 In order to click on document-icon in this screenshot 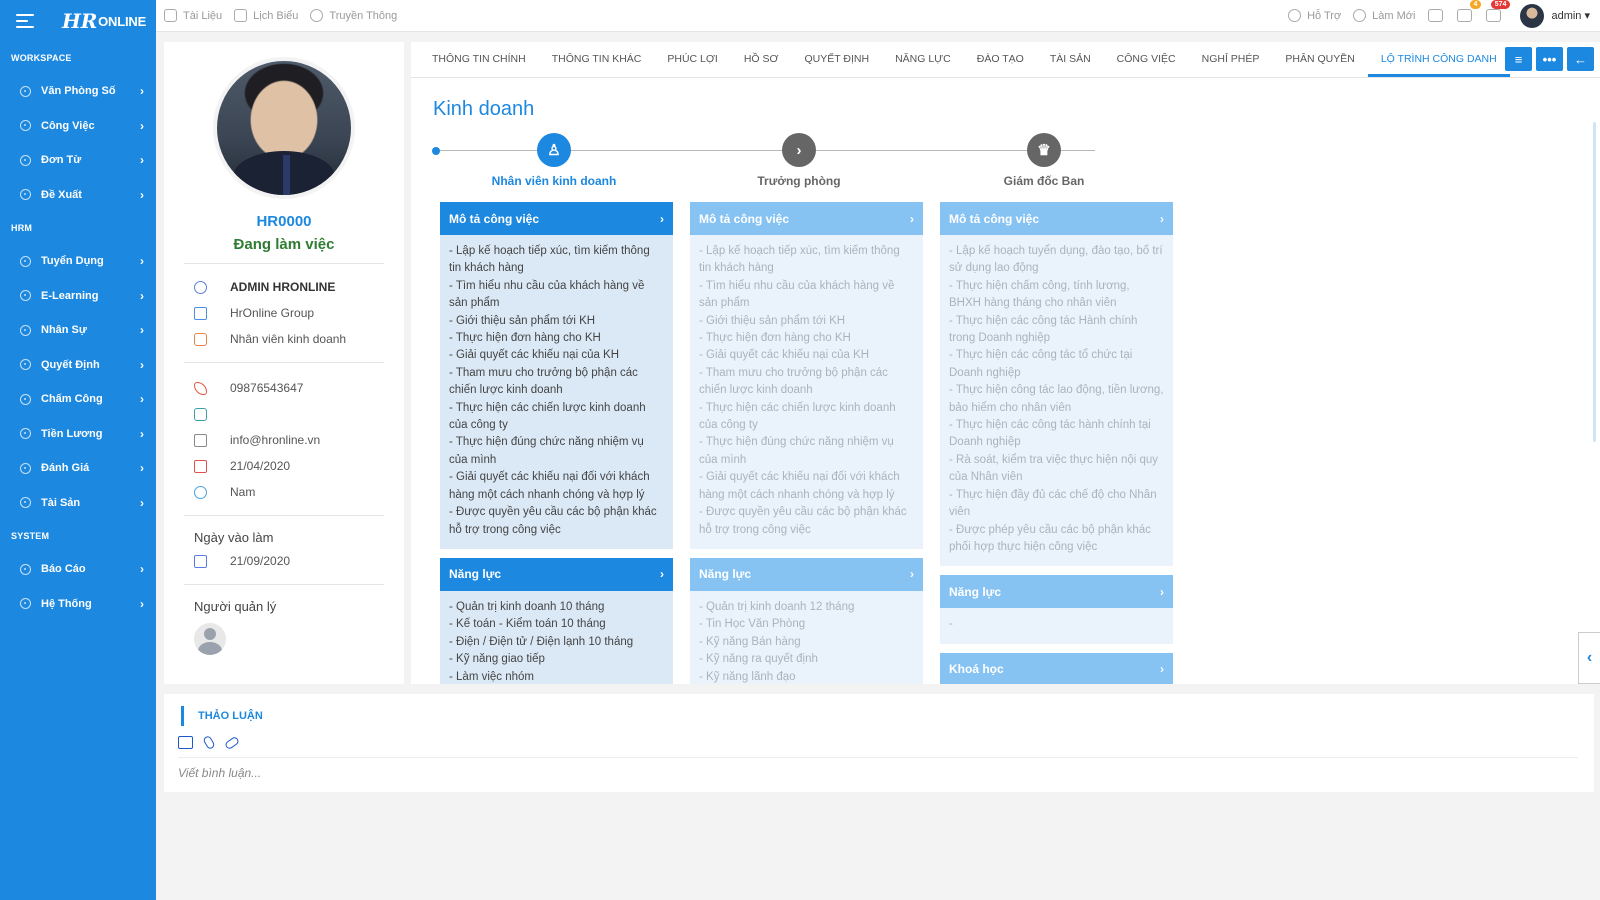, I will do `click(170, 15)`.